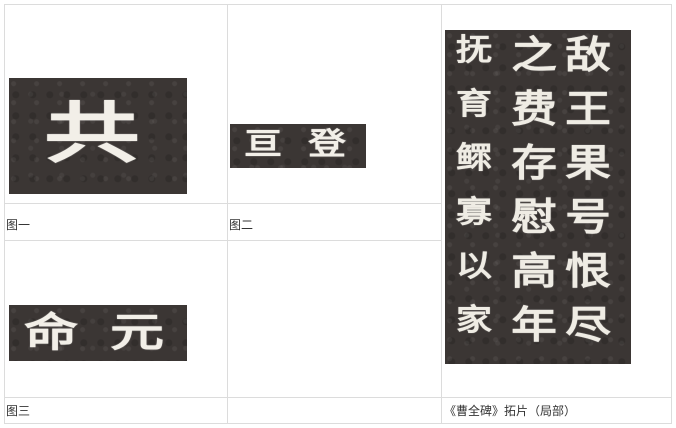 Image resolution: width=676 pixels, height=428 pixels. I want to click on stele-column-1: 敌 王 果 号 恨 尽, so click(588, 190).